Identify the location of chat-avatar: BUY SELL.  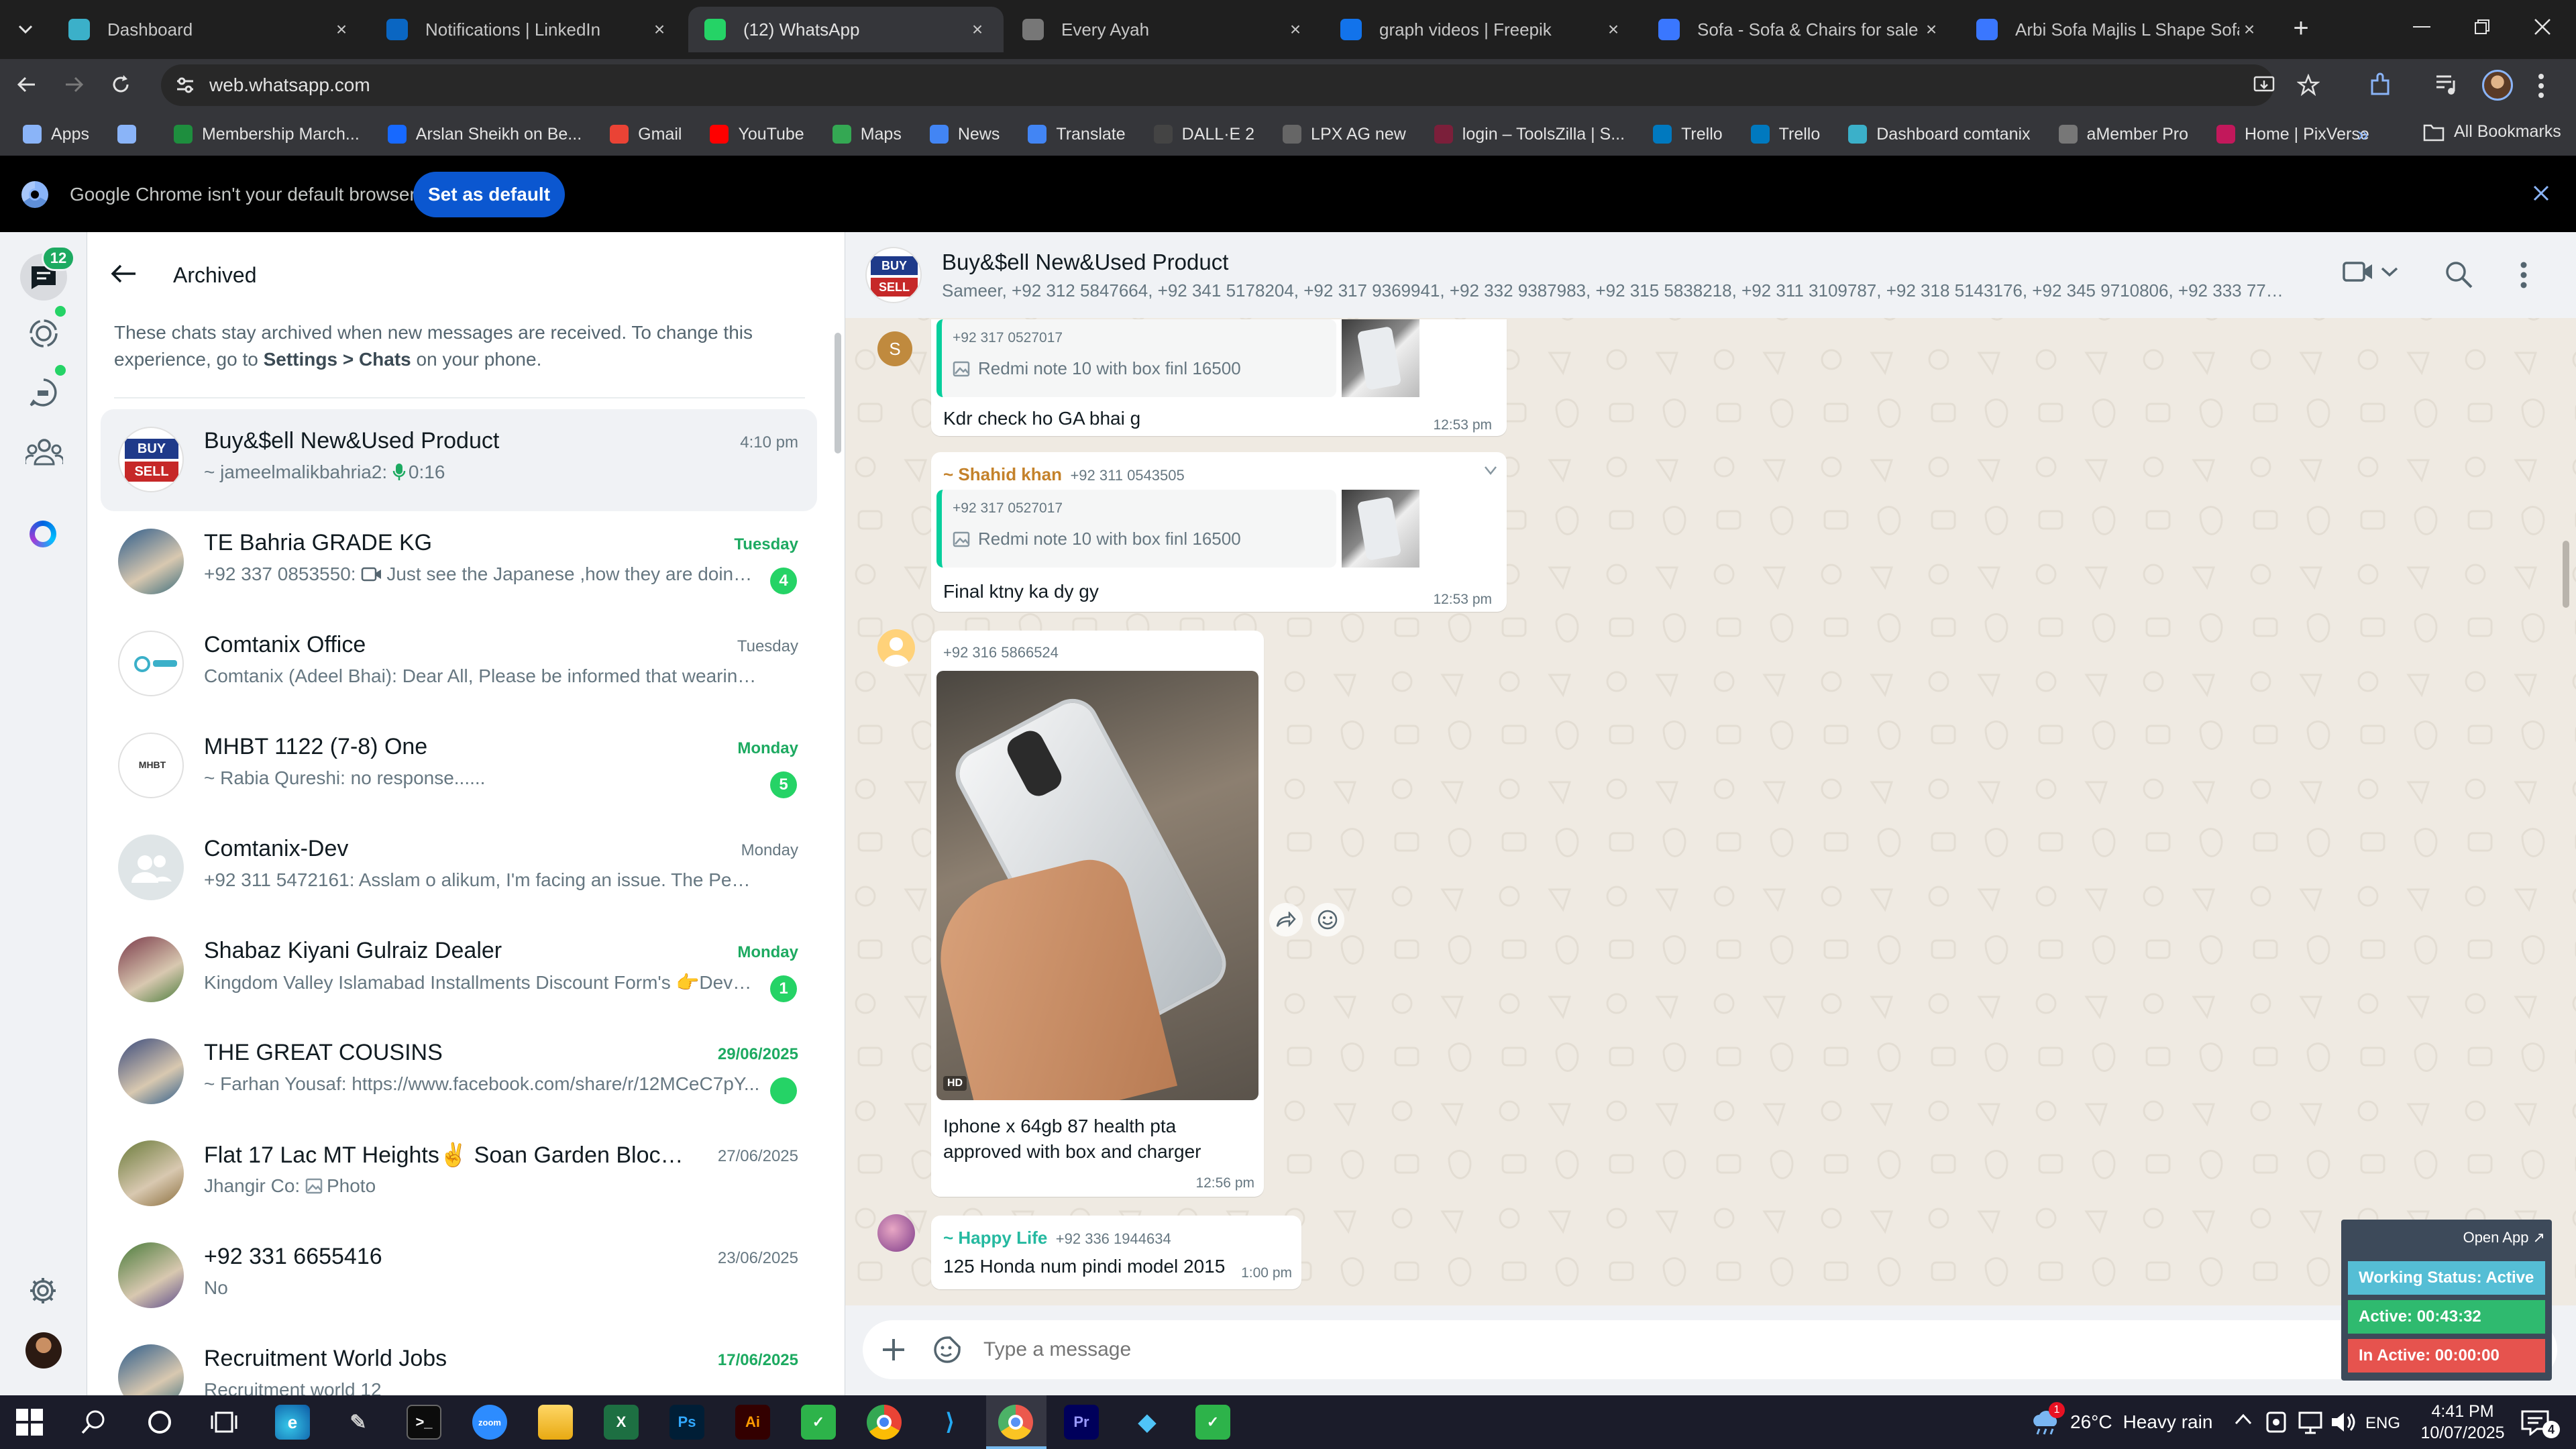
(151, 459).